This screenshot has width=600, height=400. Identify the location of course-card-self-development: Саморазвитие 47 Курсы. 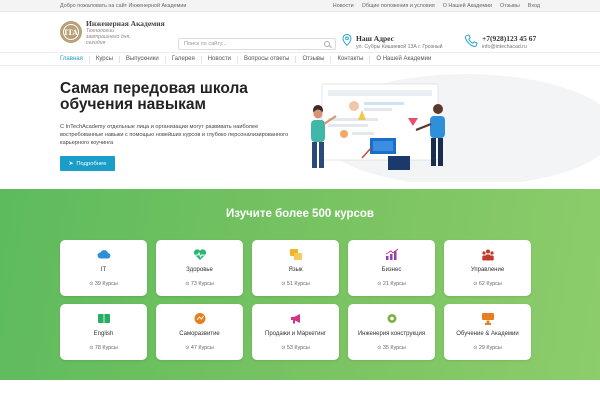
(199, 332).